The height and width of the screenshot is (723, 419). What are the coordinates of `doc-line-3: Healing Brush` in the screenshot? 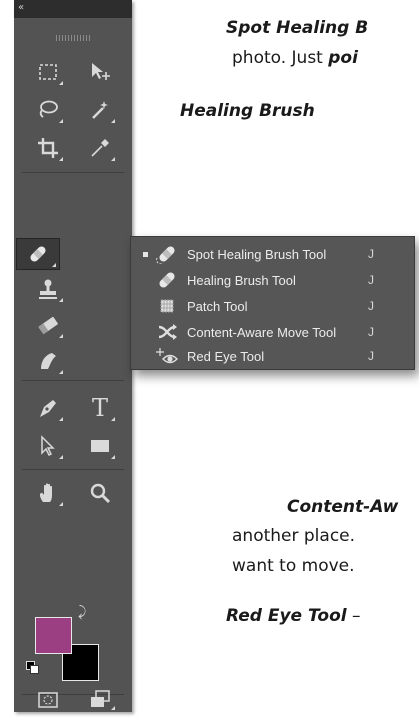 It's located at (247, 111).